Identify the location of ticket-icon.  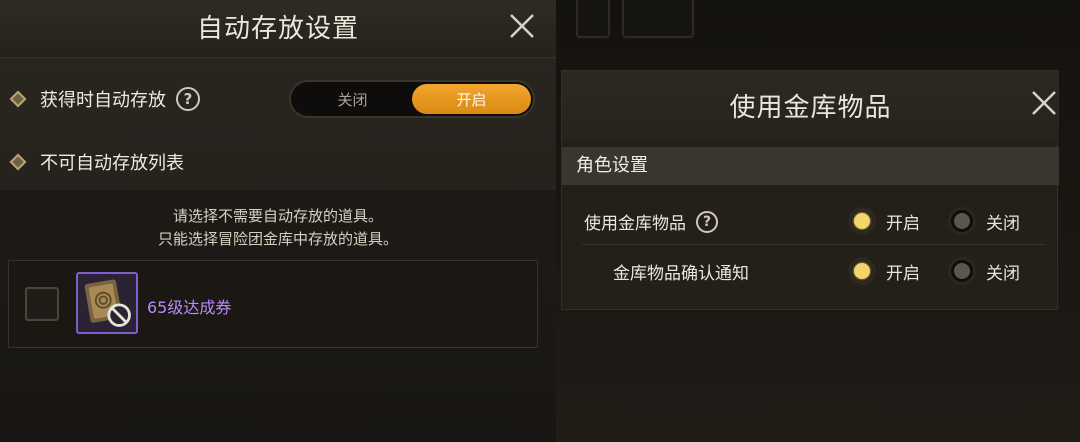
(107, 303).